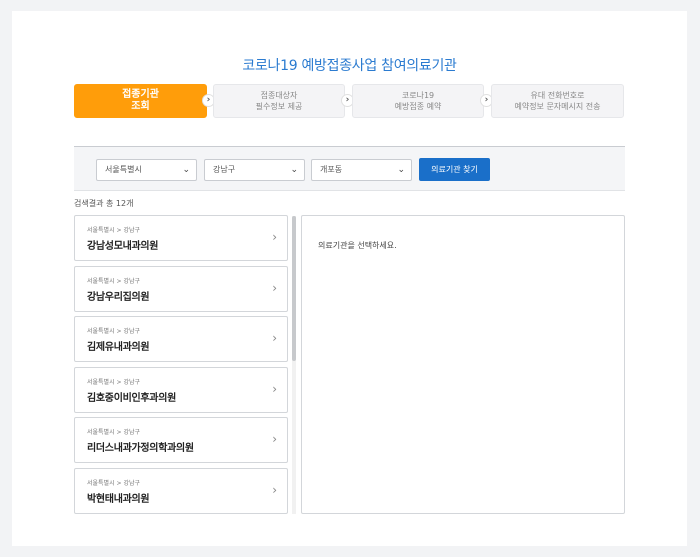  I want to click on step-3: 코로나19 예방접종 예약, so click(418, 101).